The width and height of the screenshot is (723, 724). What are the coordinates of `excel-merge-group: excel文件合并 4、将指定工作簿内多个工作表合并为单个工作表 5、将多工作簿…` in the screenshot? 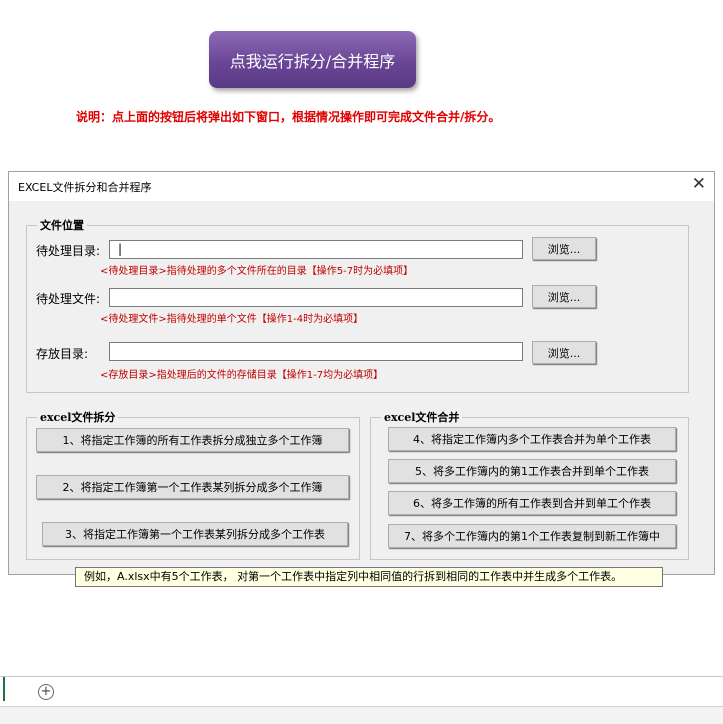 It's located at (529, 484).